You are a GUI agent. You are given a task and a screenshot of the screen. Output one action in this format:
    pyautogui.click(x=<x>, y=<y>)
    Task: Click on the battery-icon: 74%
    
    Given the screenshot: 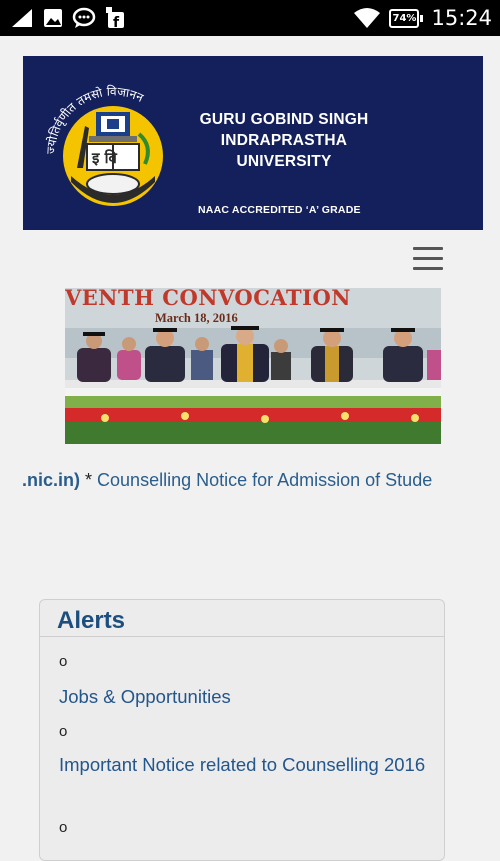 What is the action you would take?
    pyautogui.click(x=406, y=18)
    